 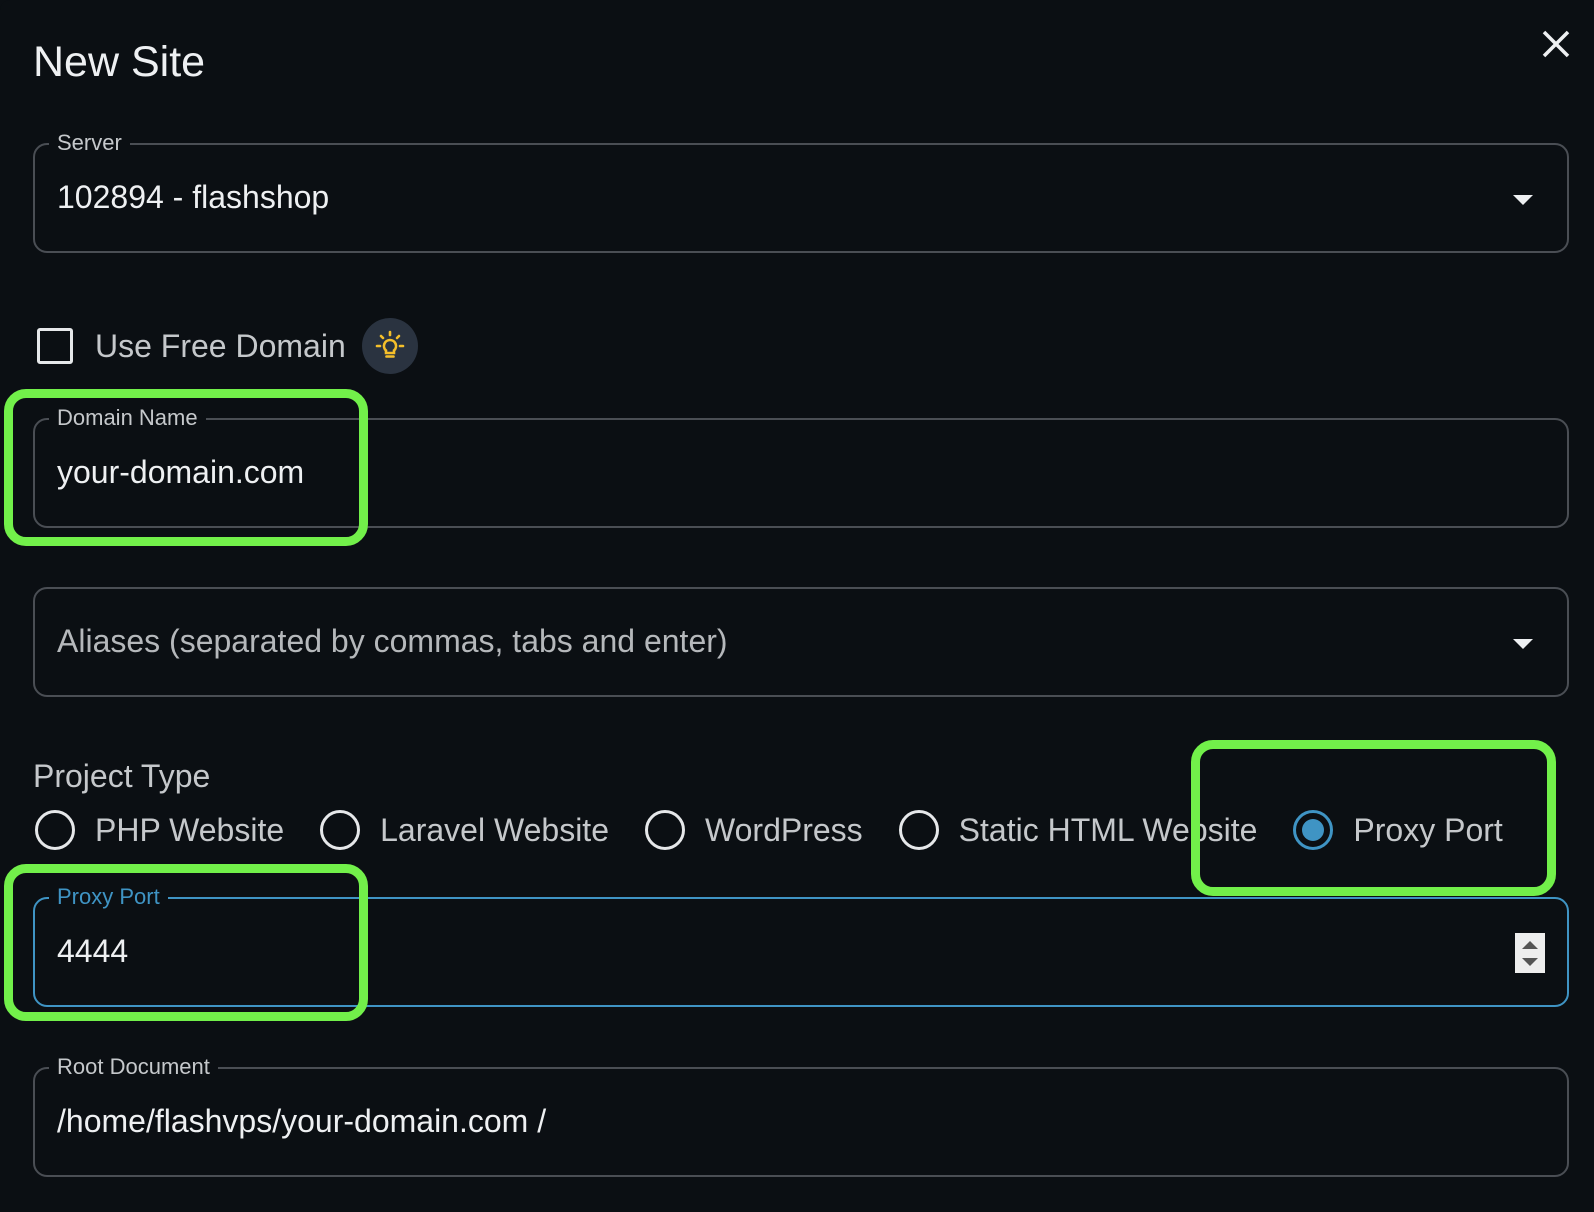 I want to click on dialog-title: New Site, so click(x=119, y=62).